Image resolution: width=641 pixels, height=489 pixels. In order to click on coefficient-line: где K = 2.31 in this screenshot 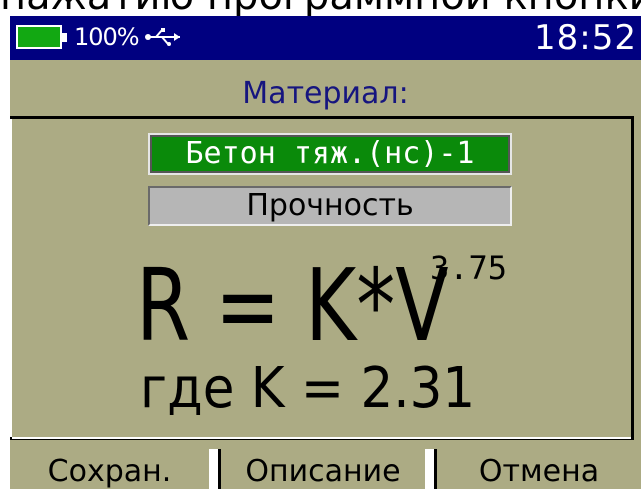, I will do `click(308, 388)`.